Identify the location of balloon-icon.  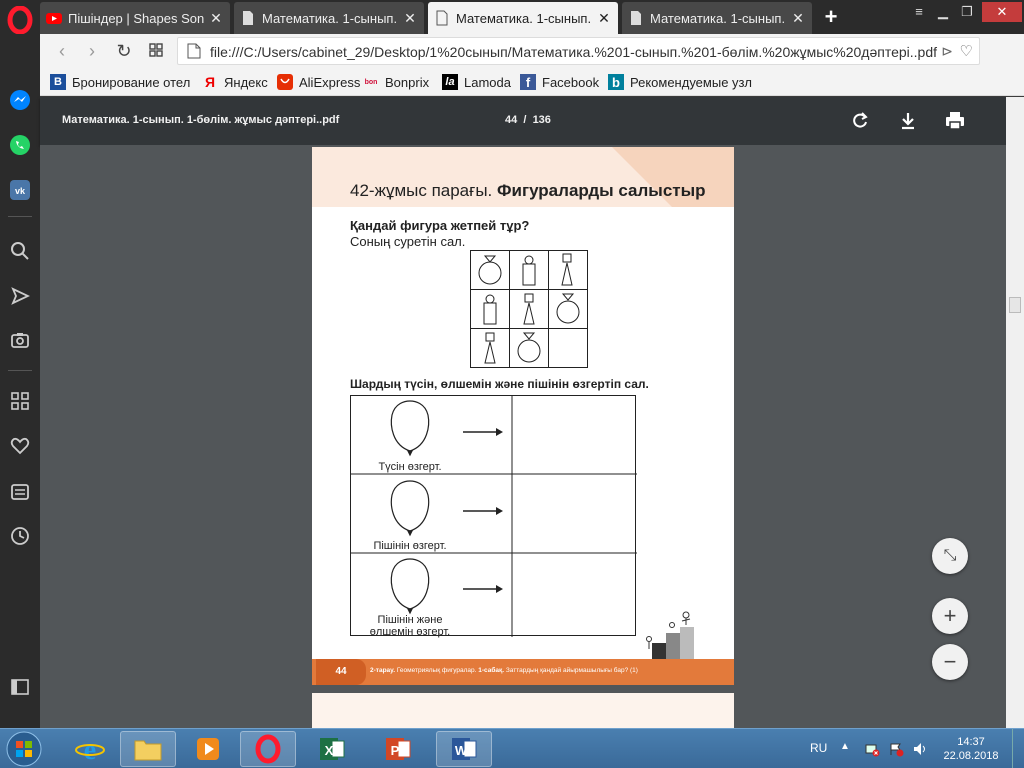
(410, 428).